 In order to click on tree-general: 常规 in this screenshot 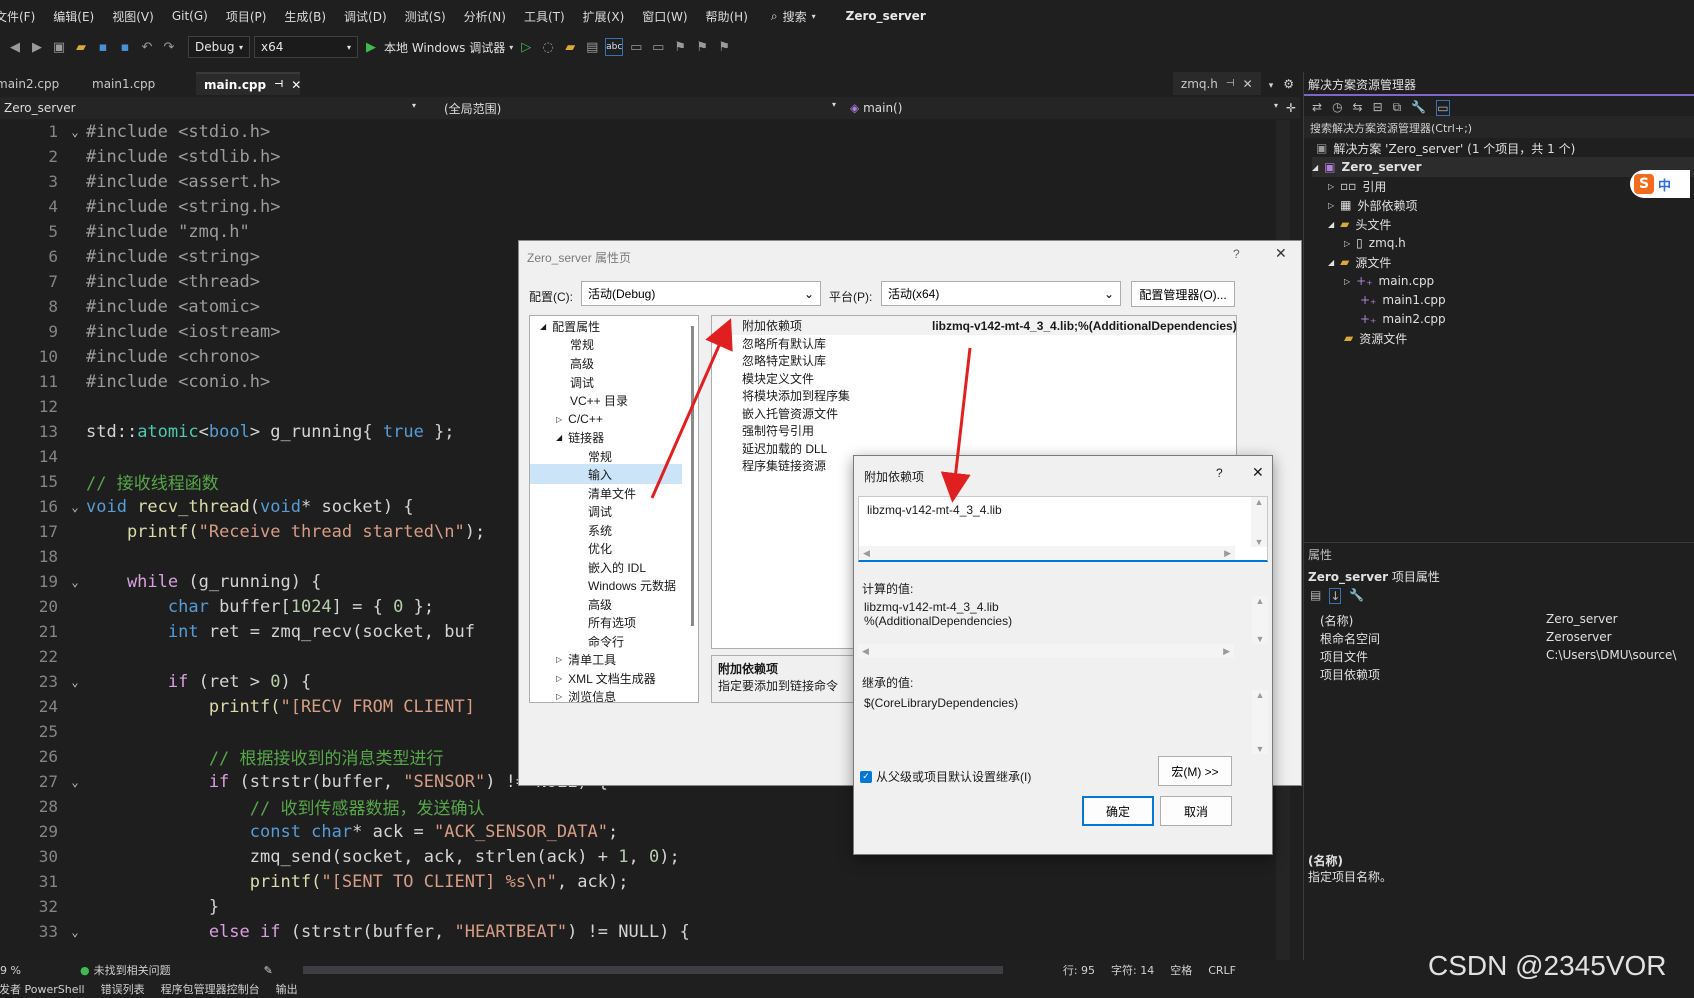, I will do `click(582, 344)`.